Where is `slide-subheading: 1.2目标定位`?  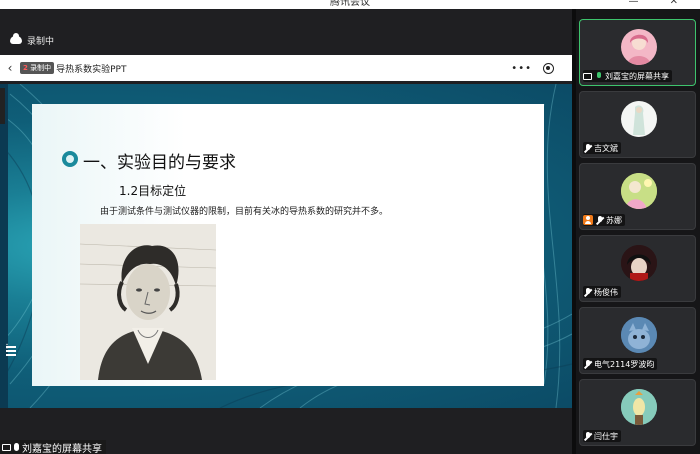 slide-subheading: 1.2目标定位 is located at coordinates (153, 191).